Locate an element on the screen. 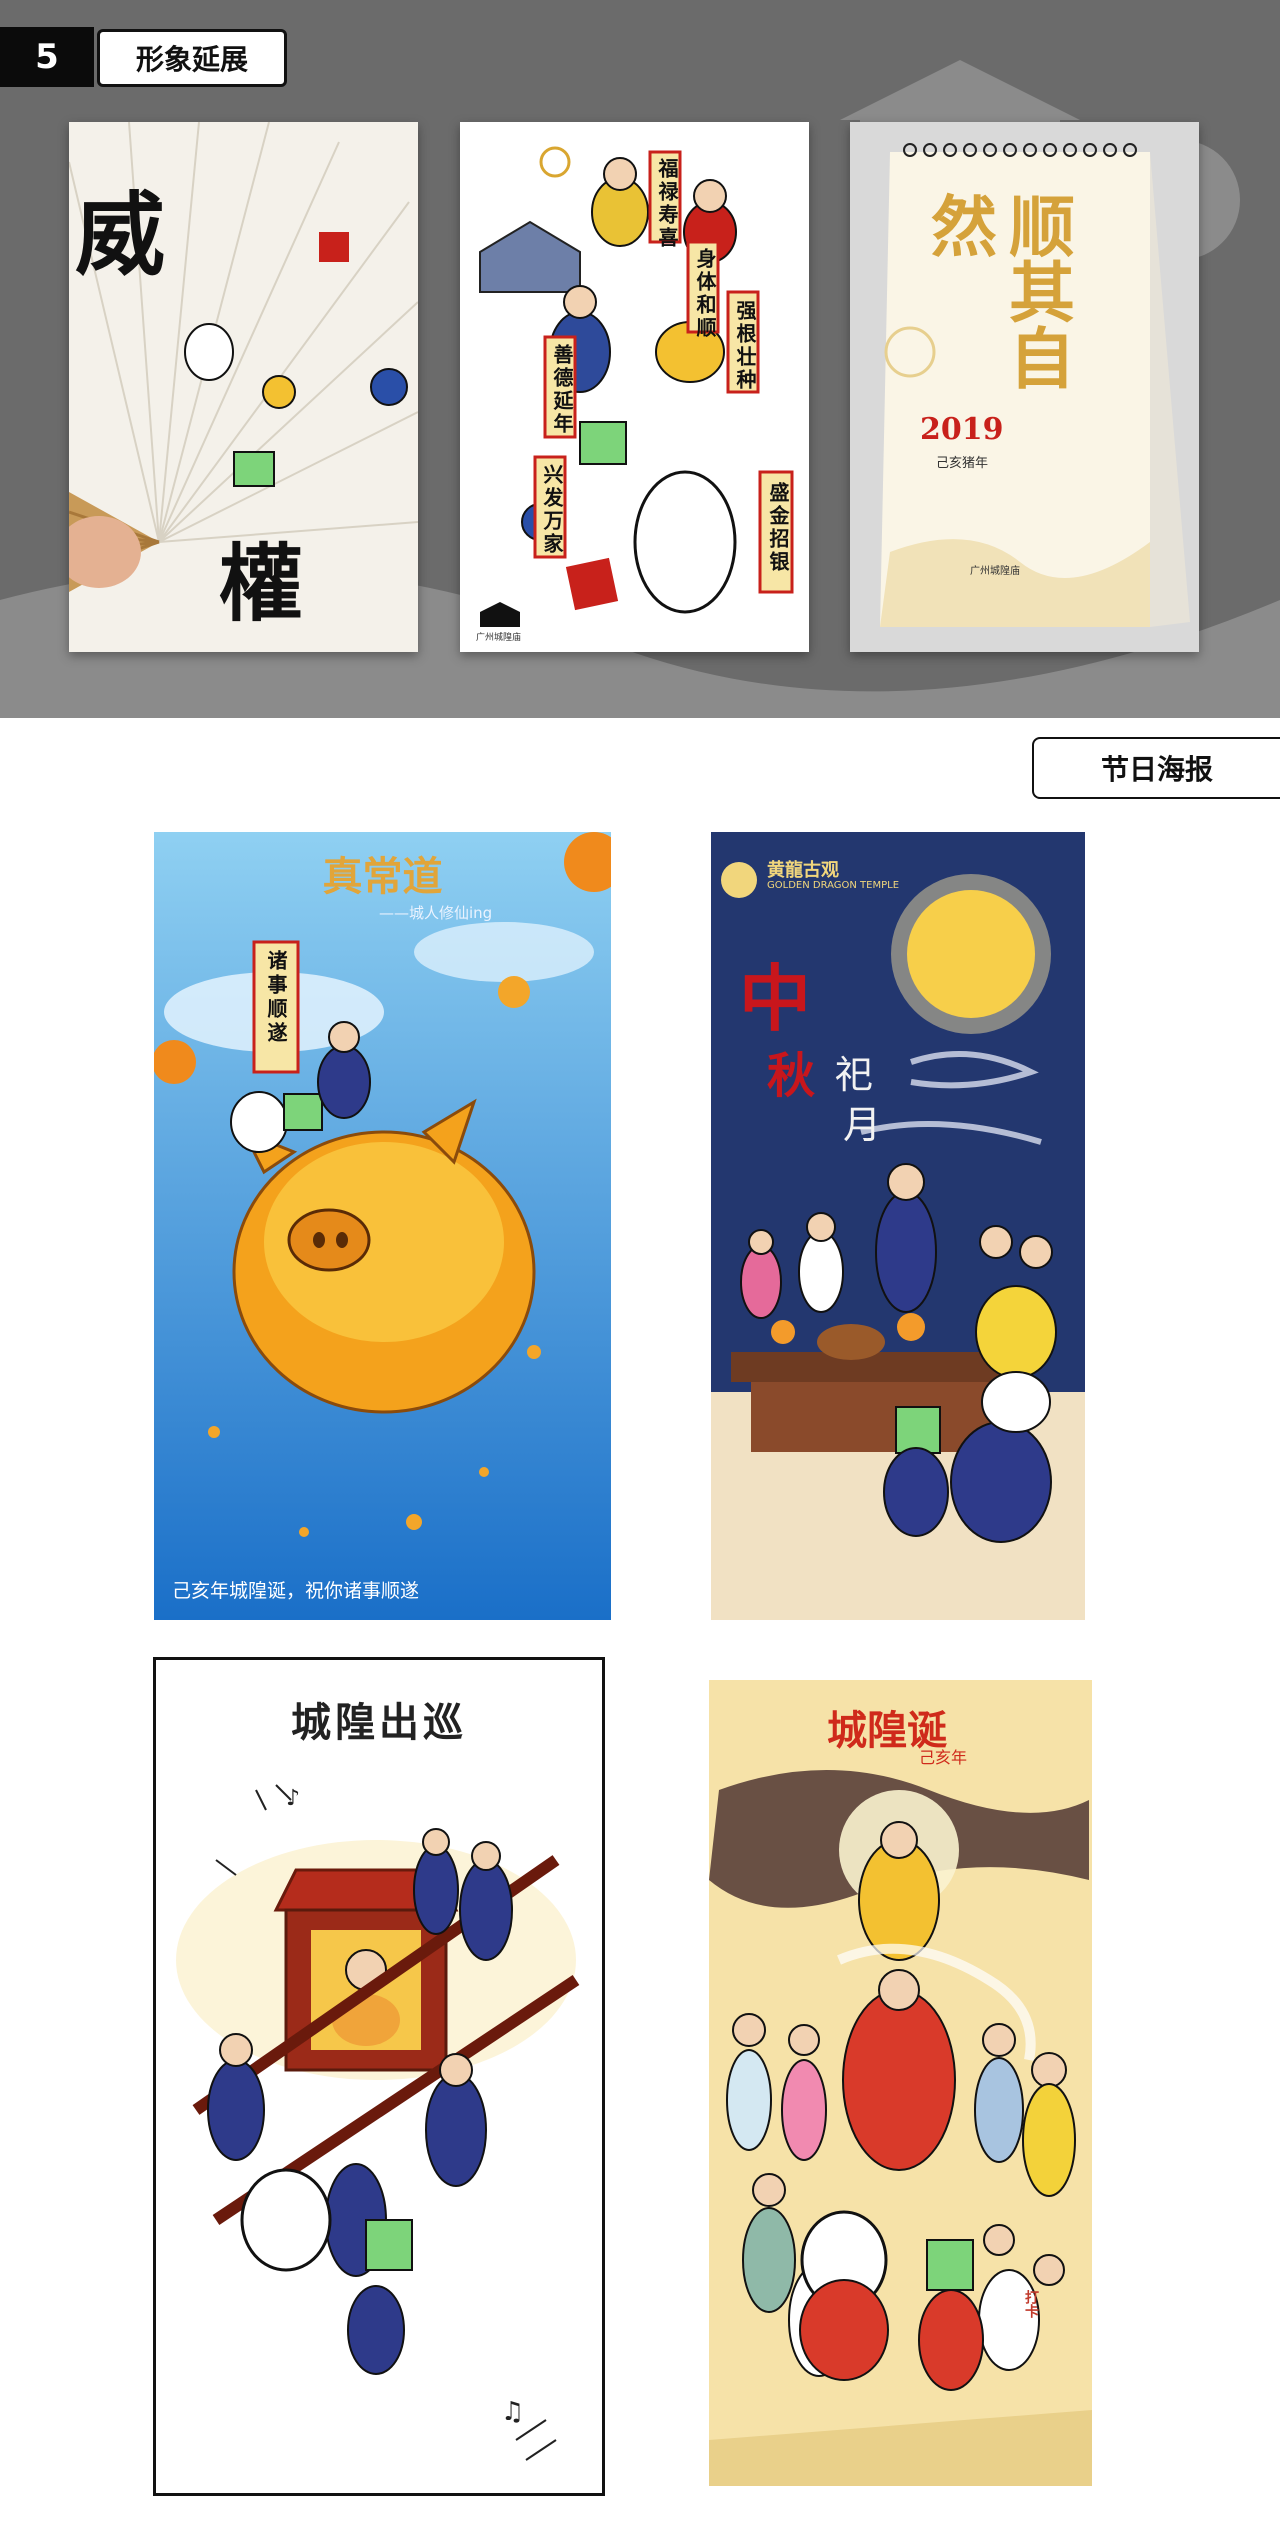 The image size is (1280, 2546). section-title: 形象延展 is located at coordinates (192, 58).